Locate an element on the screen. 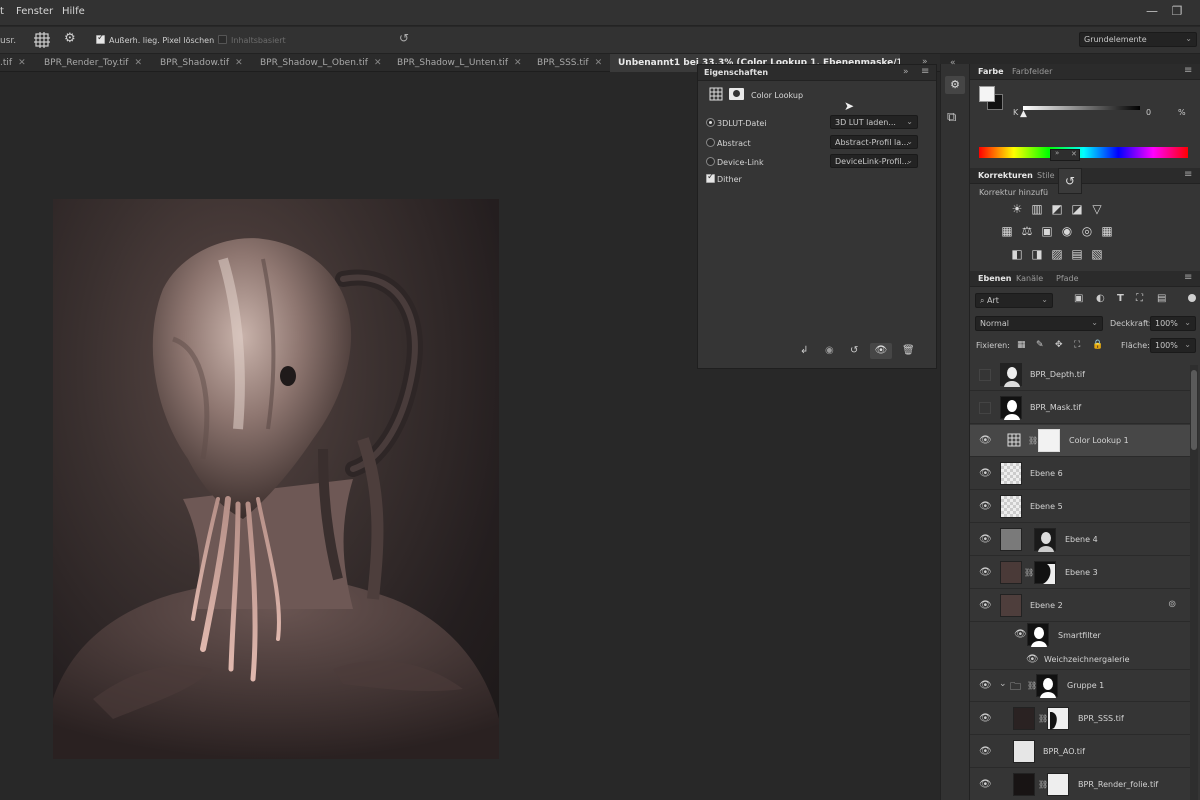 The width and height of the screenshot is (1200, 800). fill-field: 100% ⌄ is located at coordinates (1173, 345).